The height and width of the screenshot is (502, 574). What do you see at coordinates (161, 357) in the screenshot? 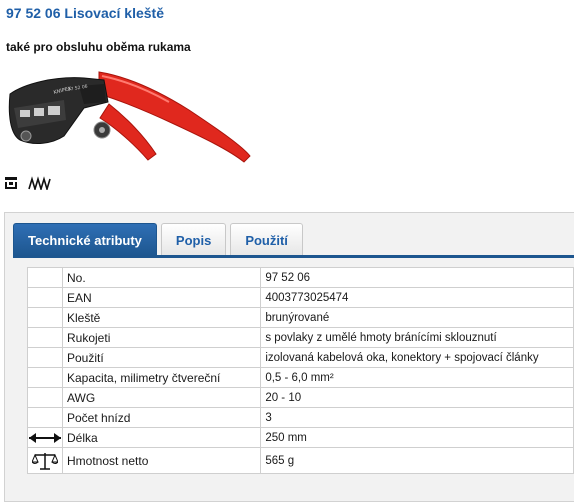
I see `attribute-label: Použití` at bounding box center [161, 357].